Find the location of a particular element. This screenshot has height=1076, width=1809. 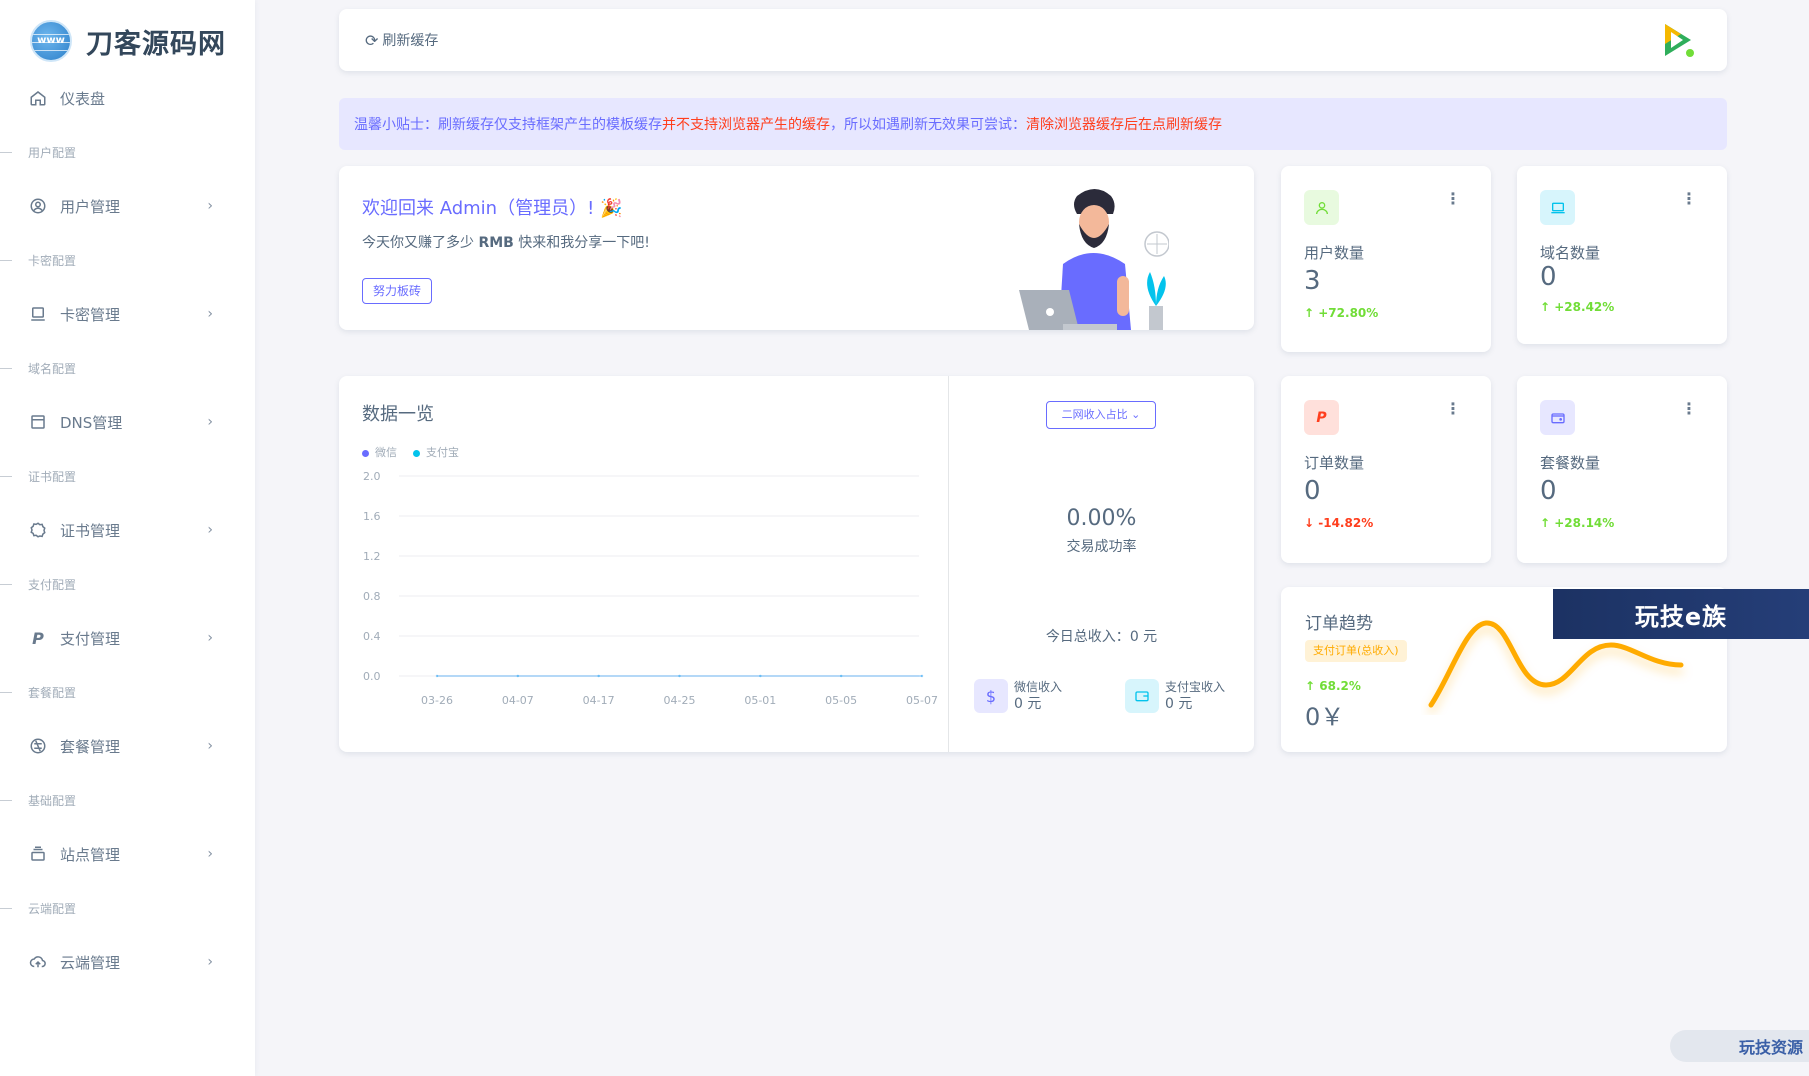

sidebar-item-label: 卡密管理 is located at coordinates (90, 314).